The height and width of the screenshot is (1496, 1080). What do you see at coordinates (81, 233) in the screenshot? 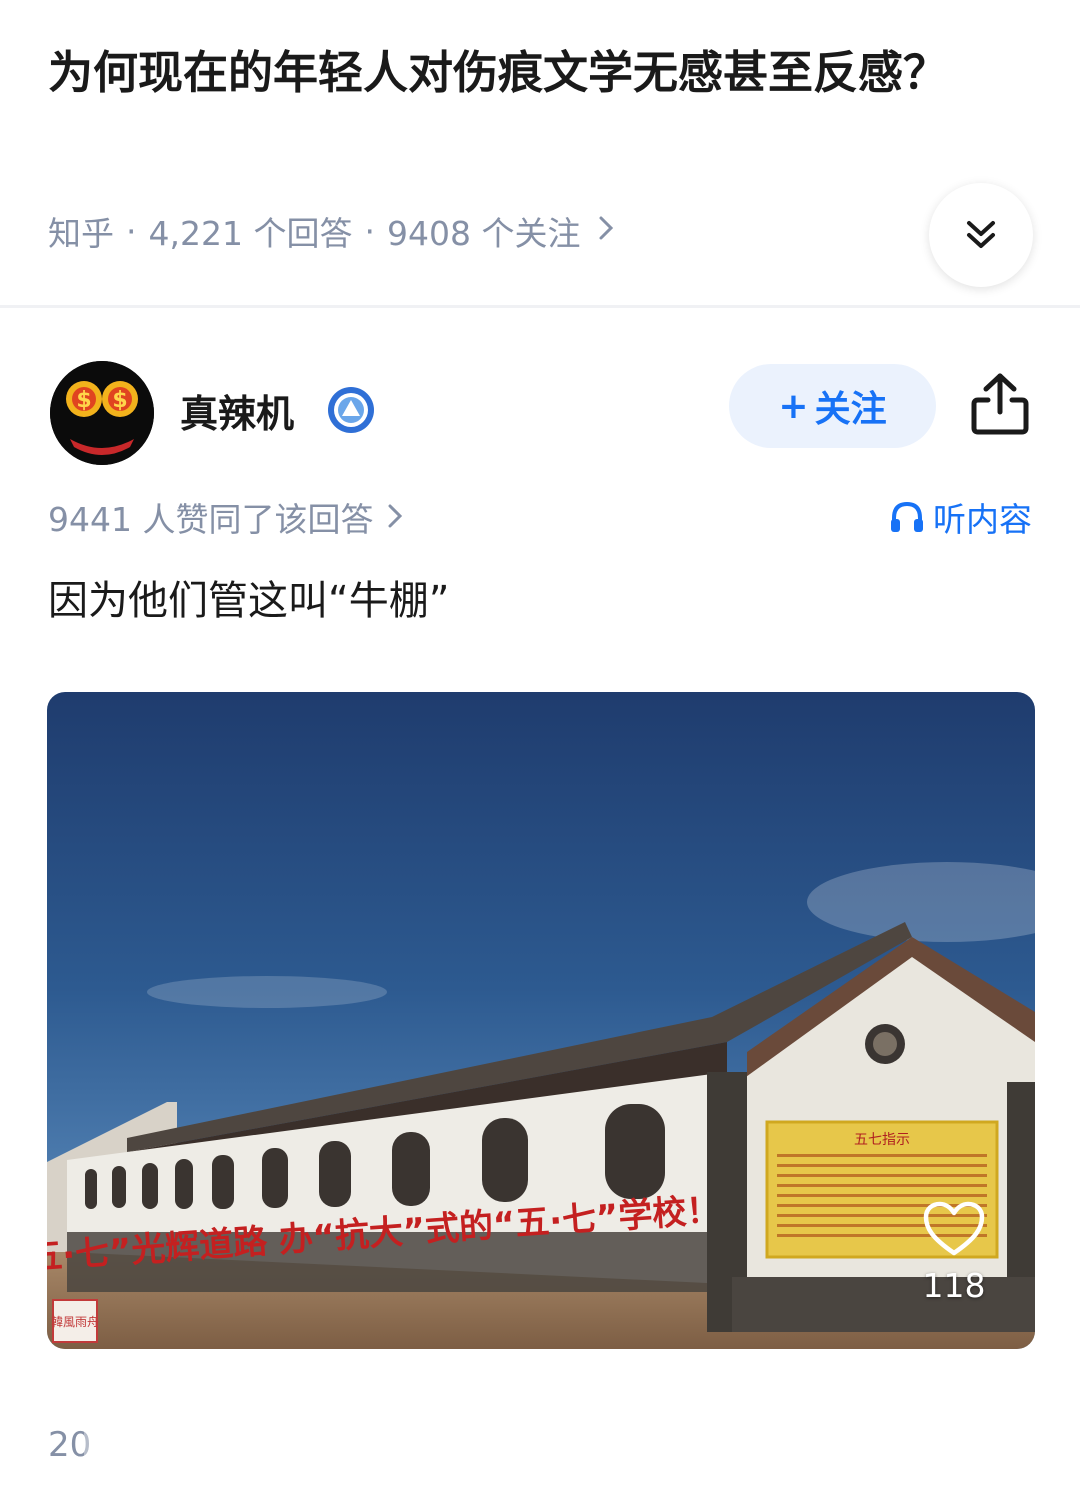
I see `source-label: 知乎` at bounding box center [81, 233].